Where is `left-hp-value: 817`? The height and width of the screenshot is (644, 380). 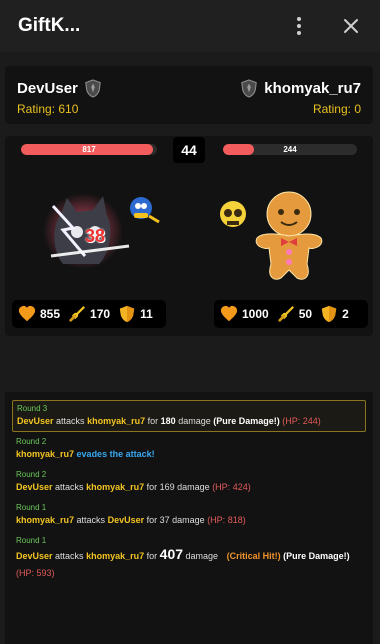
left-hp-value: 817 is located at coordinates (89, 149).